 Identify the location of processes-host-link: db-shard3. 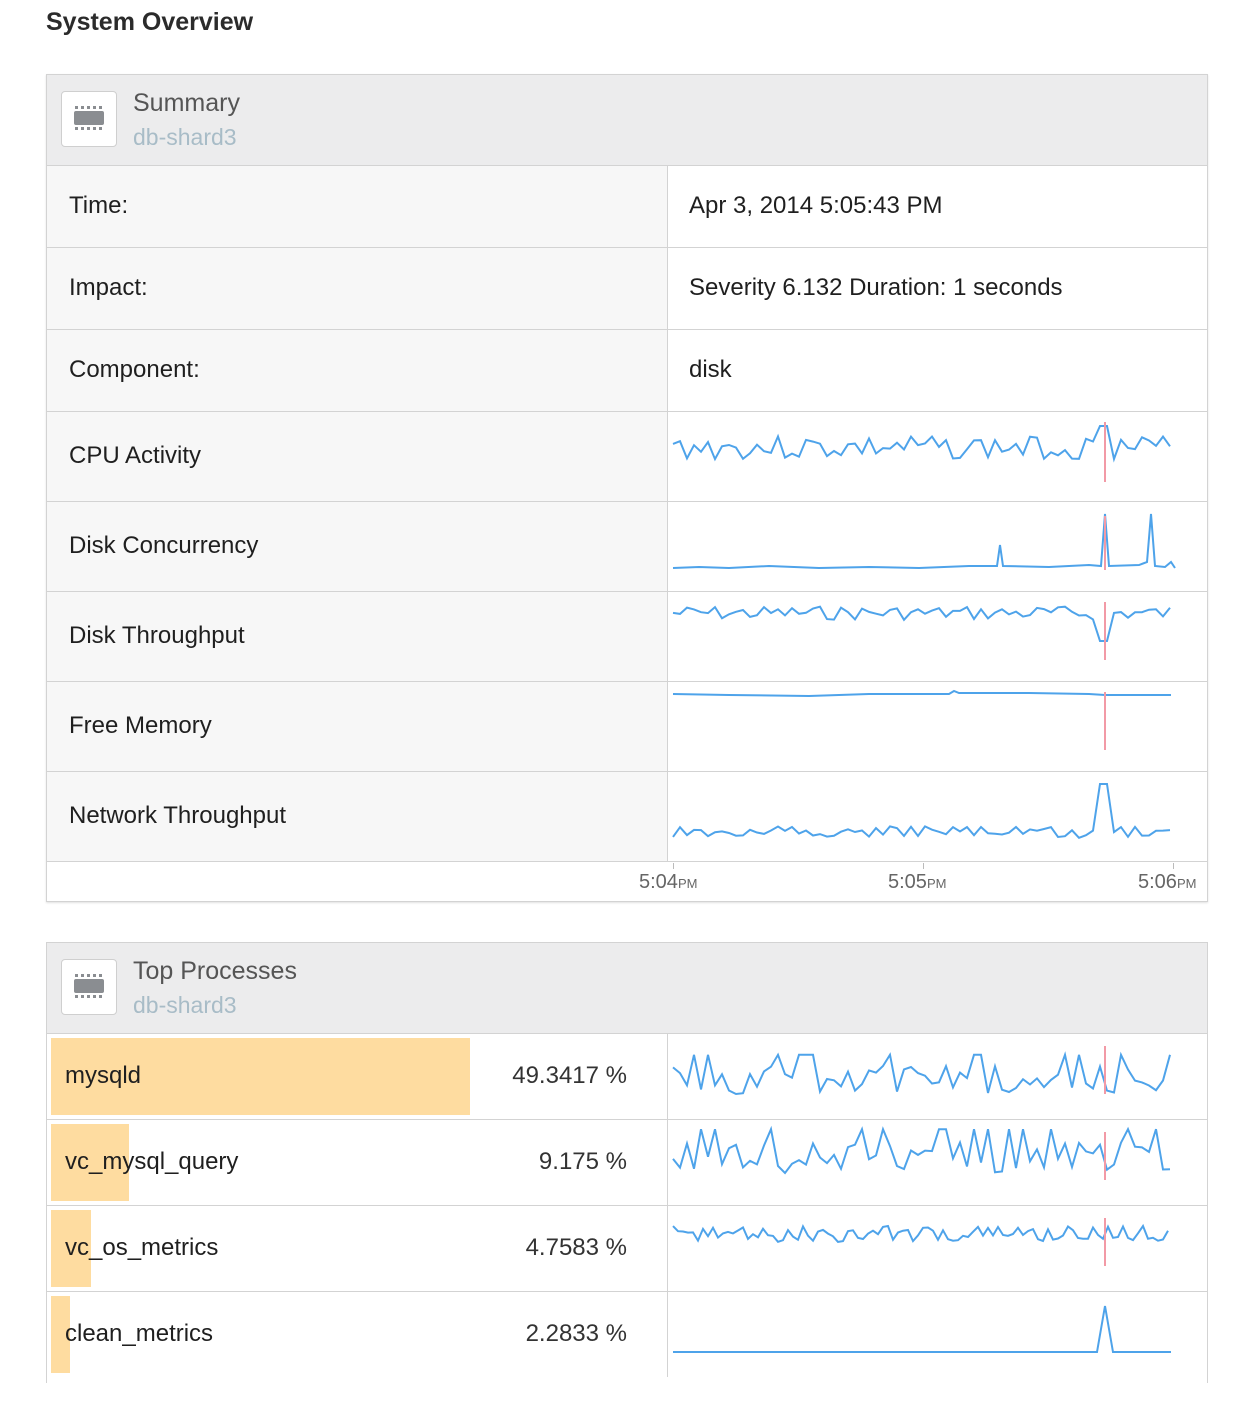
(185, 1005).